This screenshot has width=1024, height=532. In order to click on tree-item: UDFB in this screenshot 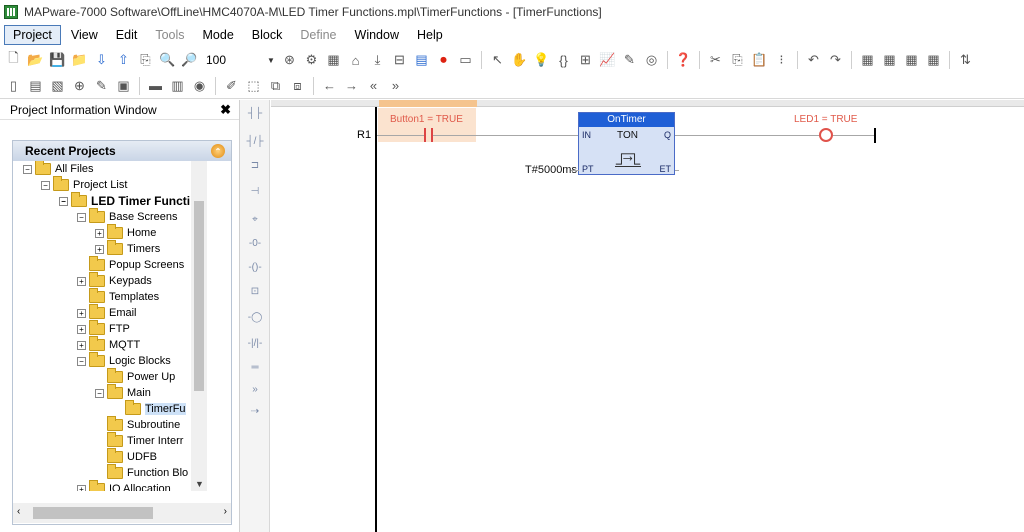, I will do `click(126, 456)`.